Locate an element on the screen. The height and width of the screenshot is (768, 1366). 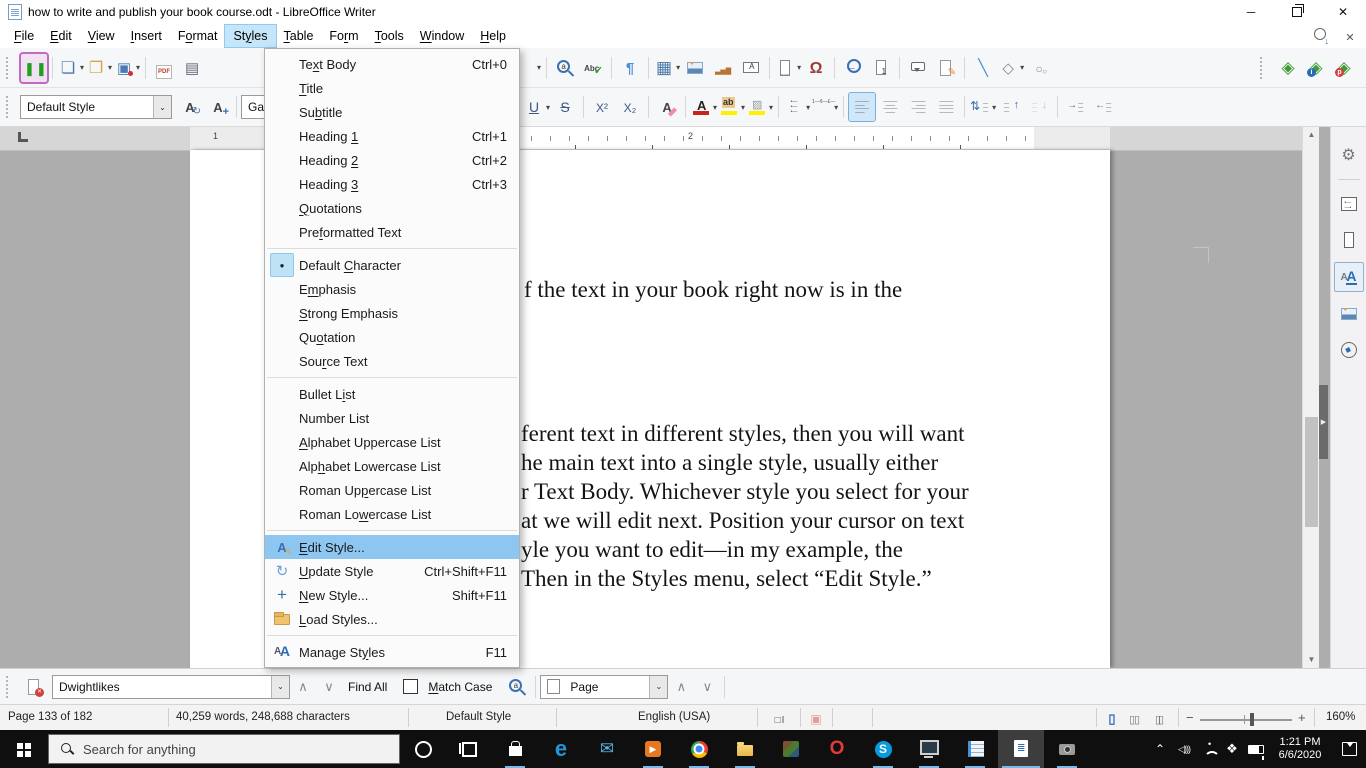
minimize-button: ─ is located at coordinates (1251, 12).